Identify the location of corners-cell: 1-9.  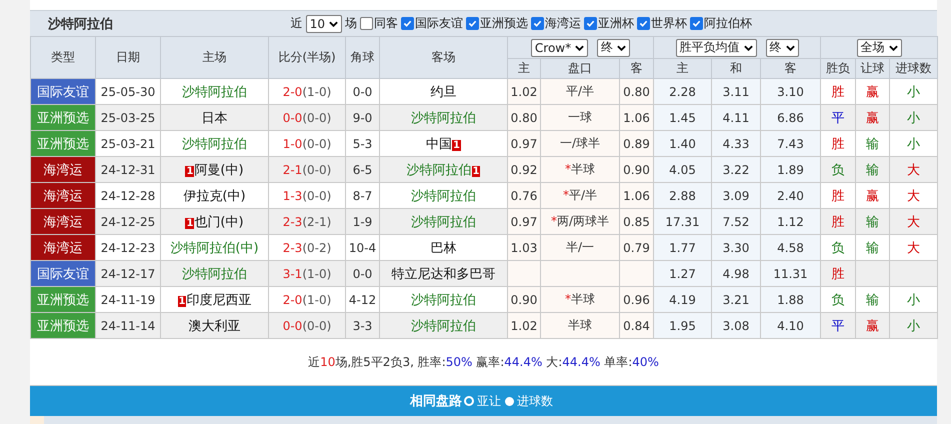
(363, 221).